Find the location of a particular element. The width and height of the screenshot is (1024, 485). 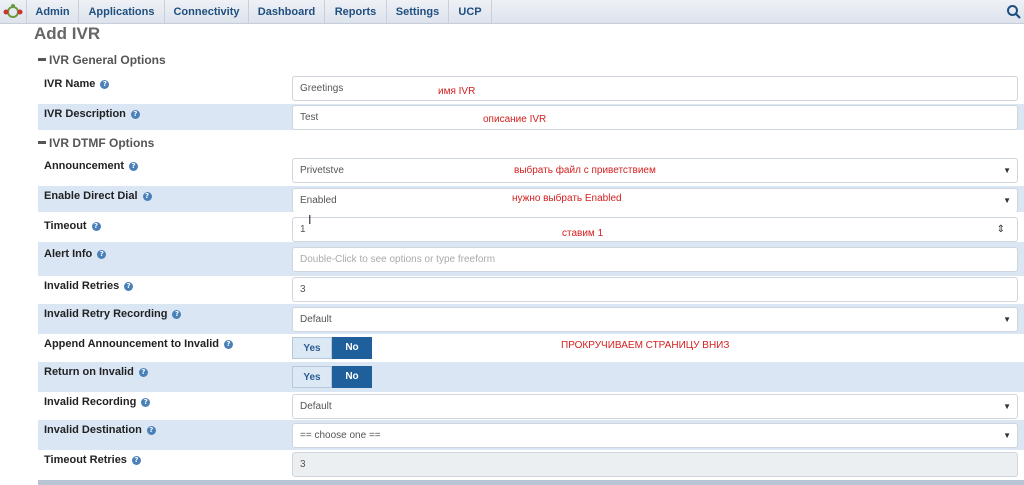

invalid-destination-select: == choose one == ▼ is located at coordinates (655, 435).